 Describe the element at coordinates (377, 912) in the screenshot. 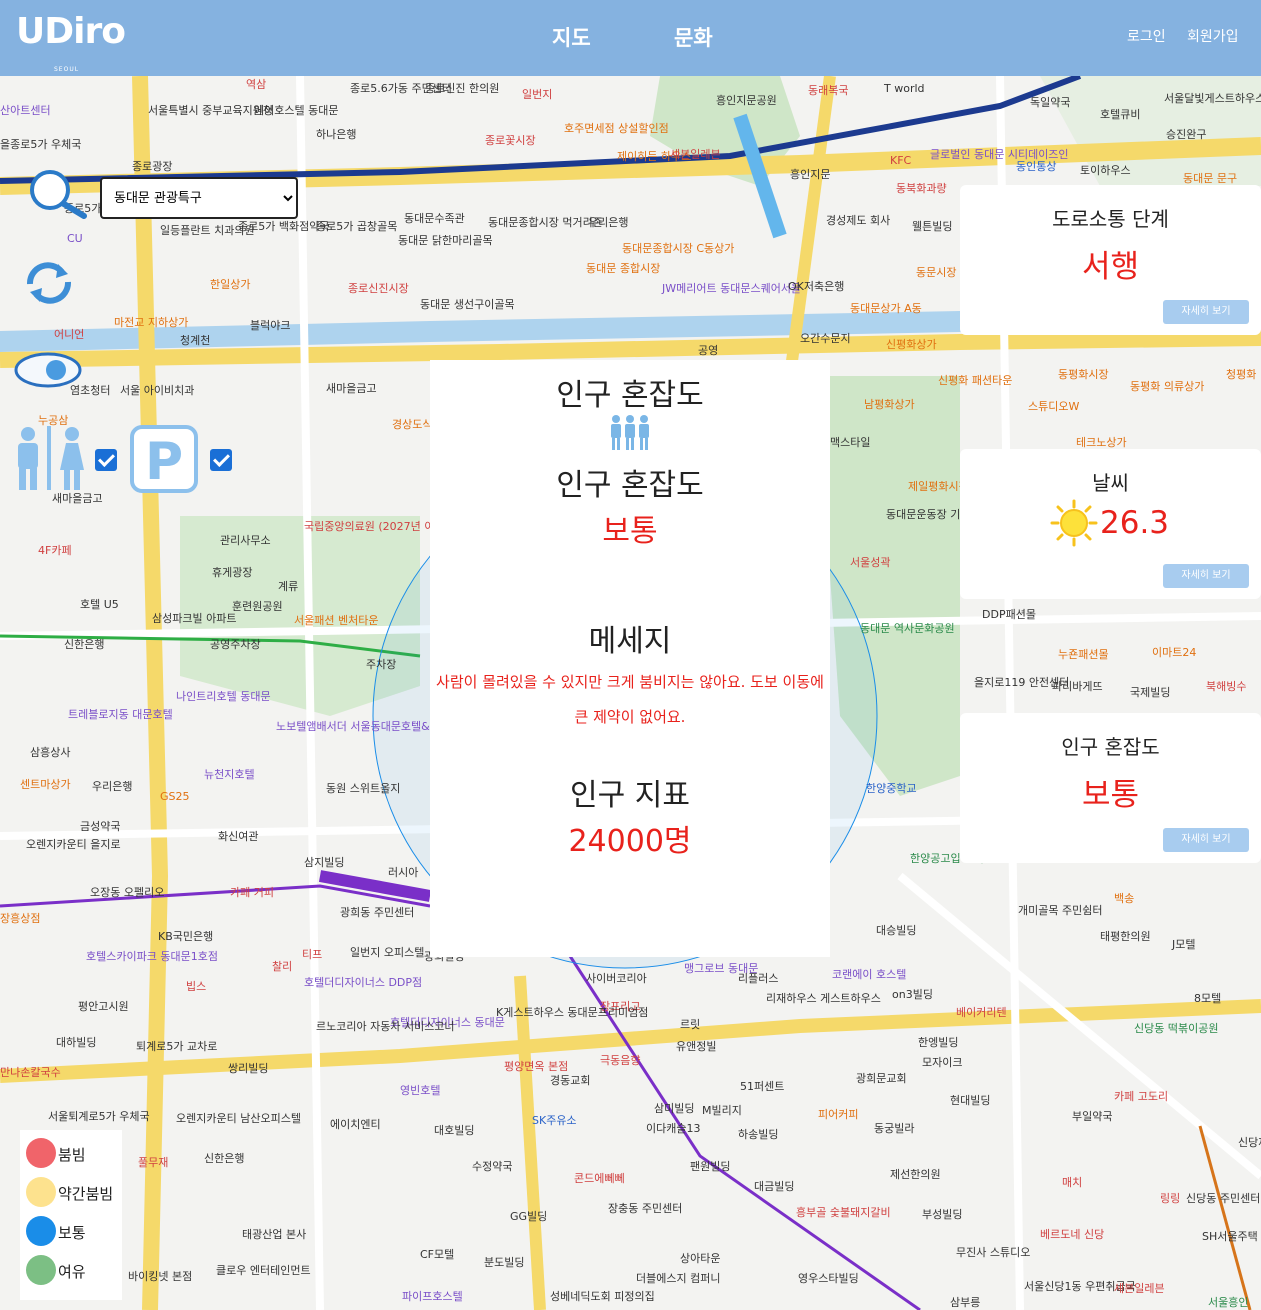

I see `map-label: 광희동 주민센터` at that location.